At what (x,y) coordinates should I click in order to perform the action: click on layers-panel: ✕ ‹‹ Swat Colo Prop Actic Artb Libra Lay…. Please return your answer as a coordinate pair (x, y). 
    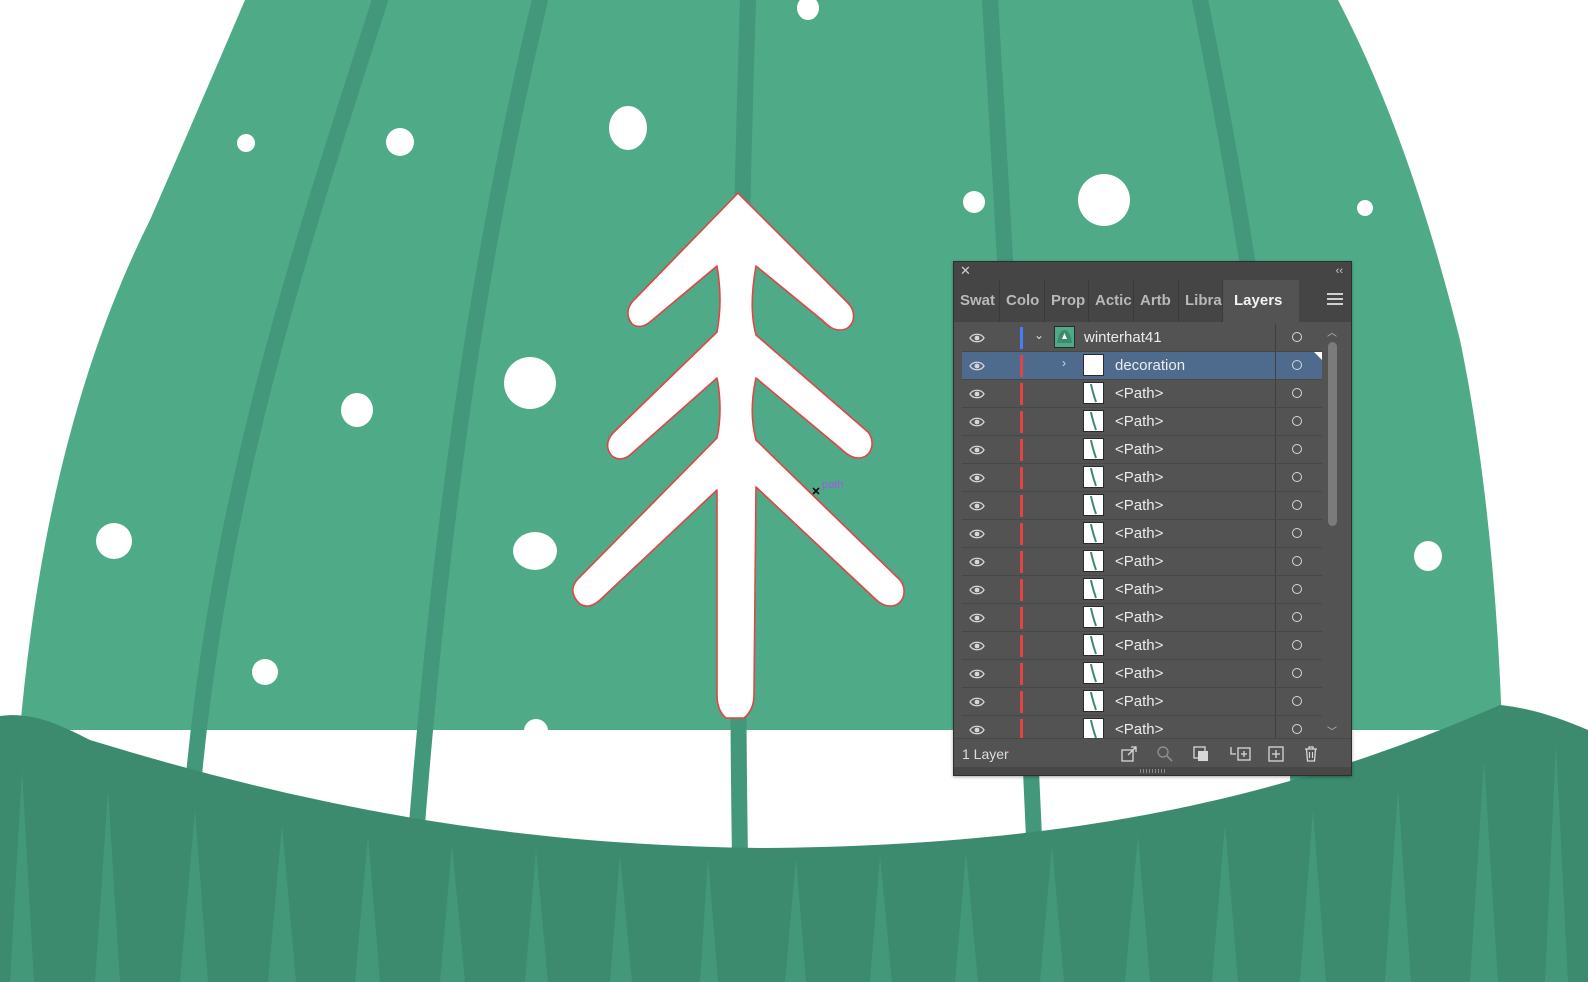
    Looking at the image, I should click on (1152, 518).